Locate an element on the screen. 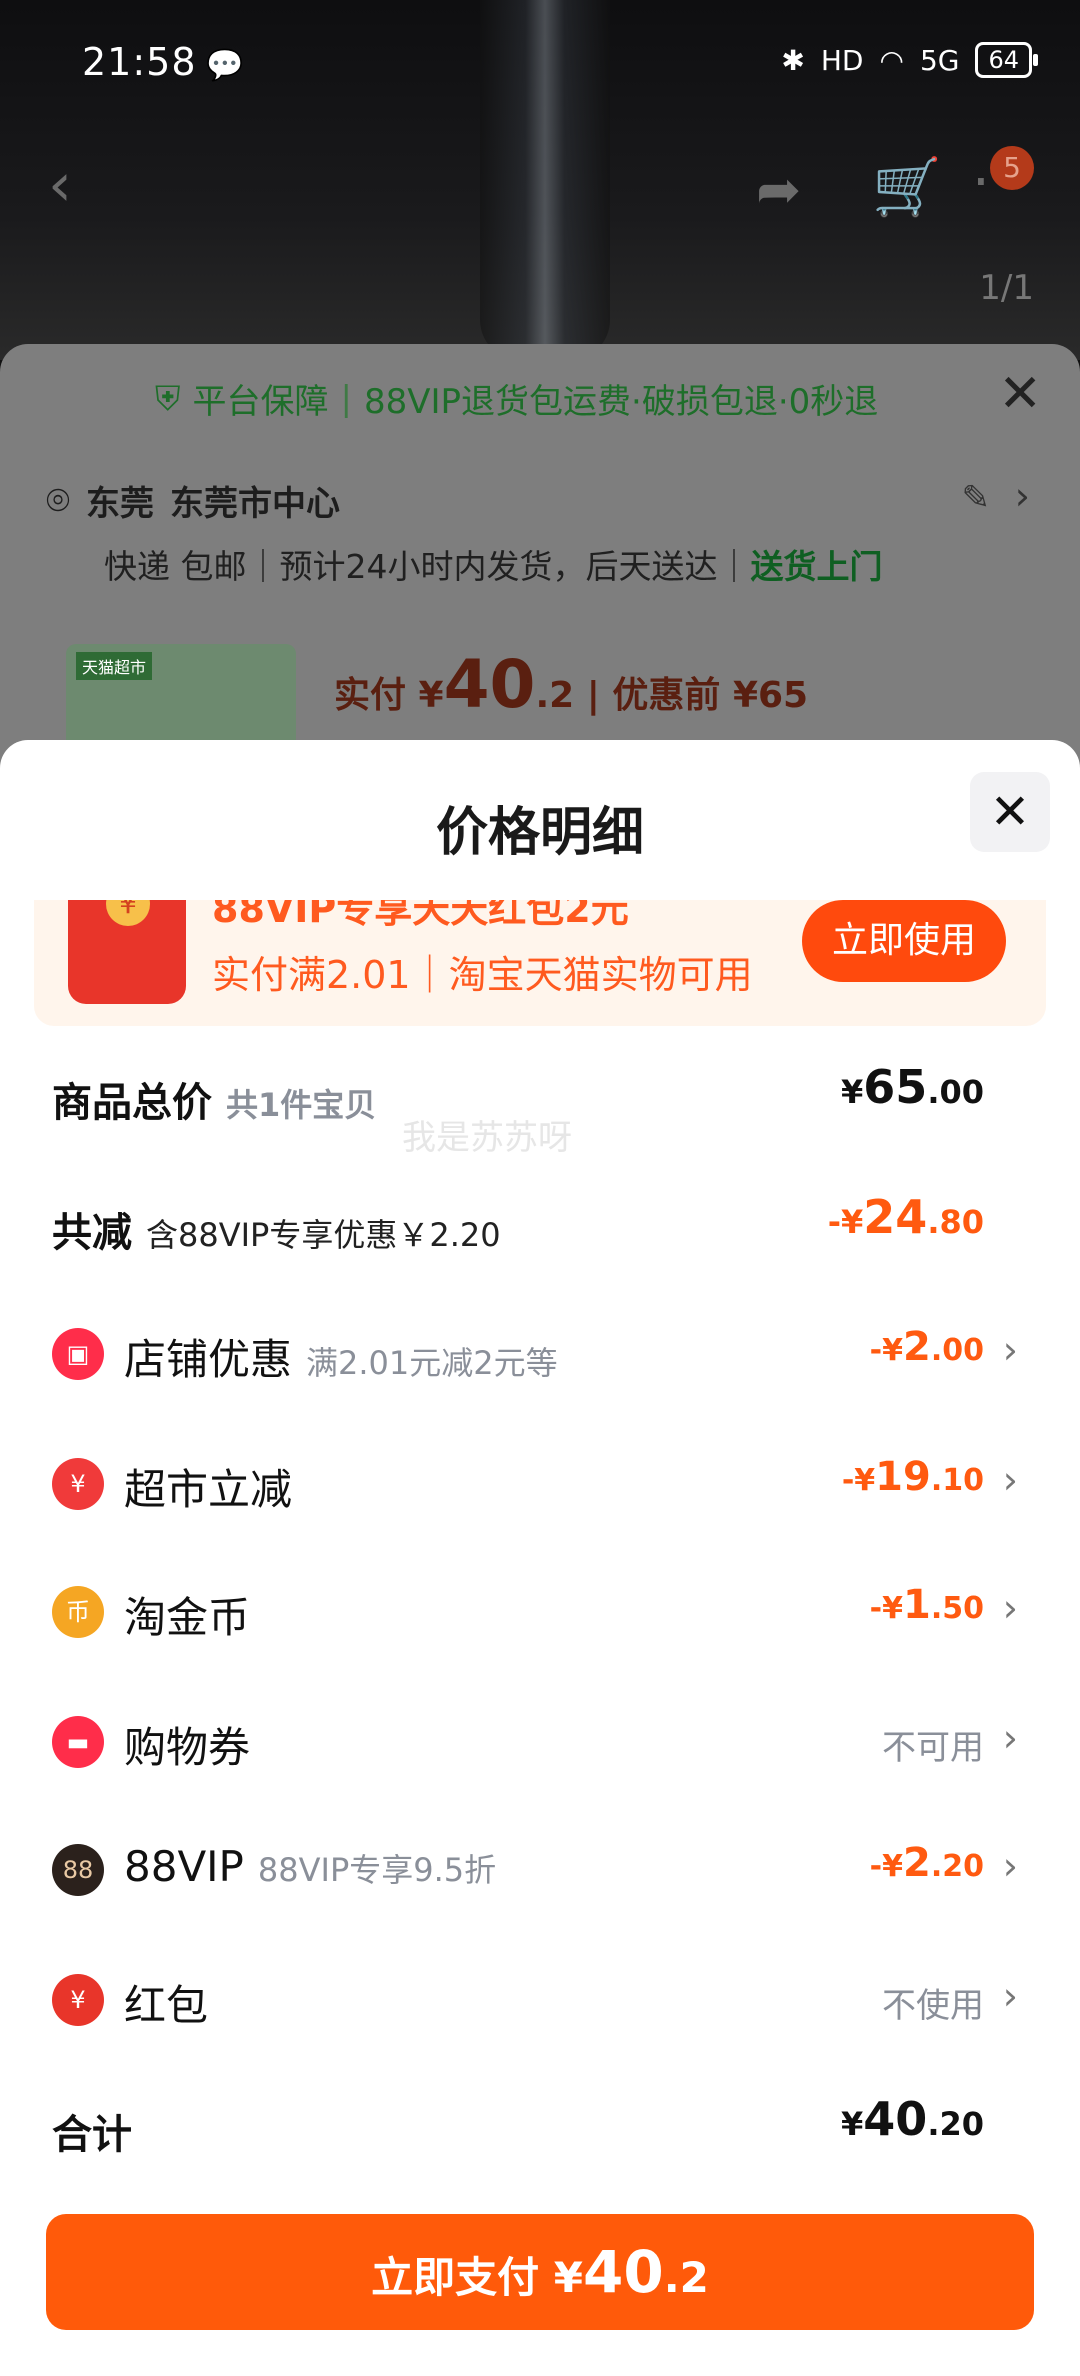 The height and width of the screenshot is (2376, 1080). red-packet-status: 不使用 is located at coordinates (933, 2006).